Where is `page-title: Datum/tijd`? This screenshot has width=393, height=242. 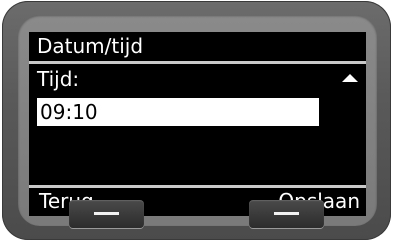
page-title: Datum/tijd is located at coordinates (90, 46).